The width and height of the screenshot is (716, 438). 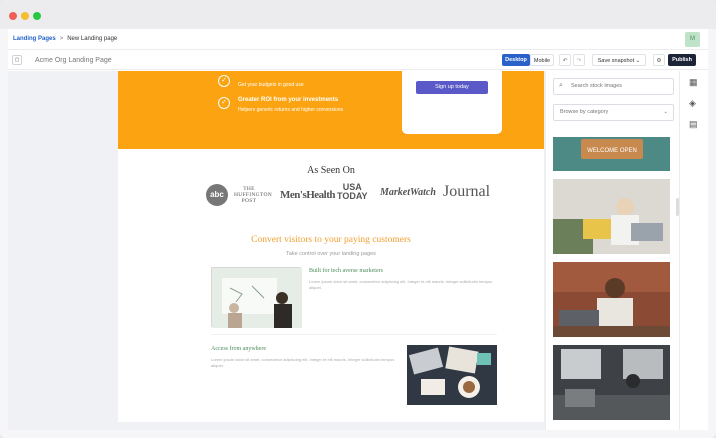 I want to click on hero-feature-title: Greater ROI from your investments, so click(x=288, y=100).